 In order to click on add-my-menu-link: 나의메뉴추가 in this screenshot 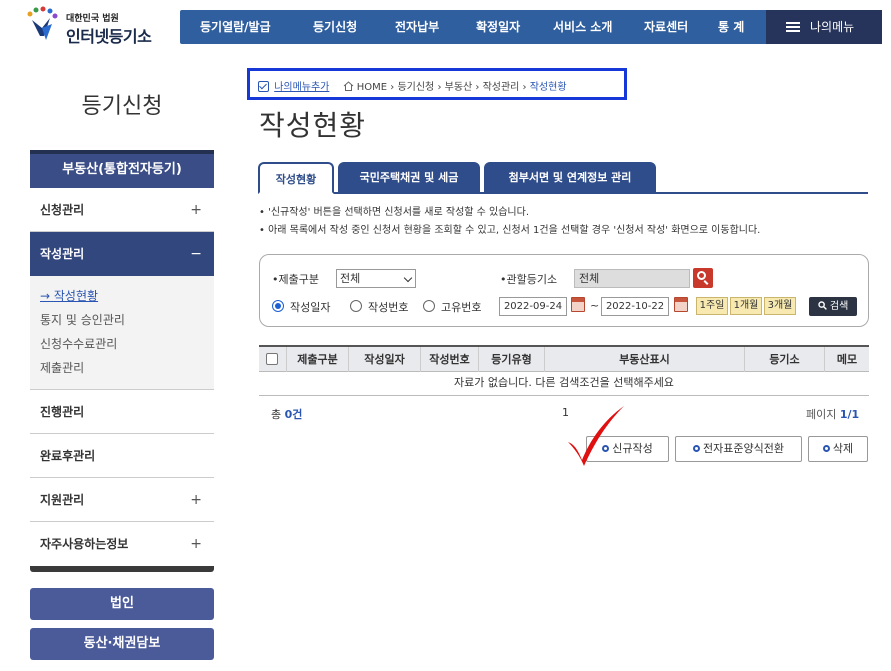, I will do `click(301, 87)`.